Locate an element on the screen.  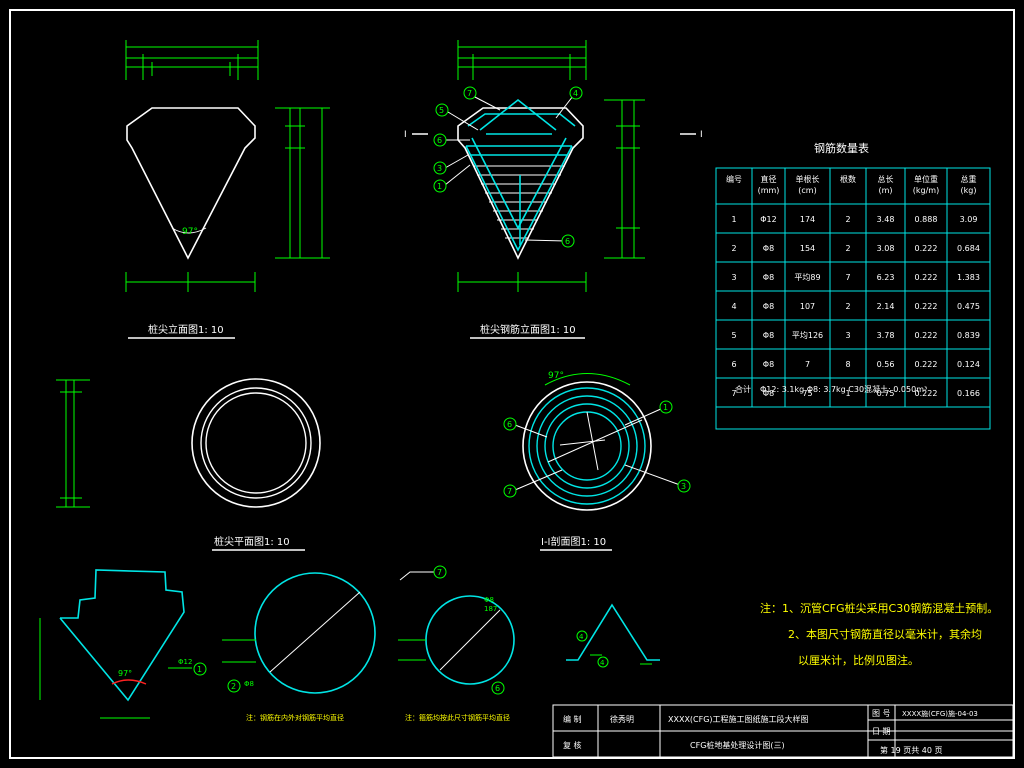
svg-text: 4 is located at coordinates (575, 93).